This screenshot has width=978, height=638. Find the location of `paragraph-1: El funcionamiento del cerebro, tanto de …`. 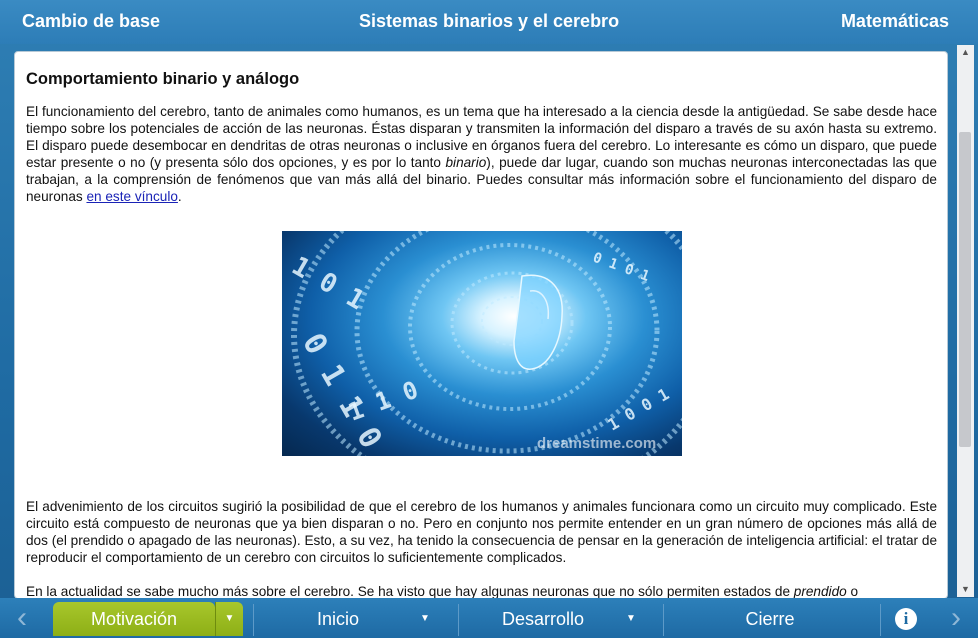

paragraph-1: El funcionamiento del cerebro, tanto de … is located at coordinates (481, 154).